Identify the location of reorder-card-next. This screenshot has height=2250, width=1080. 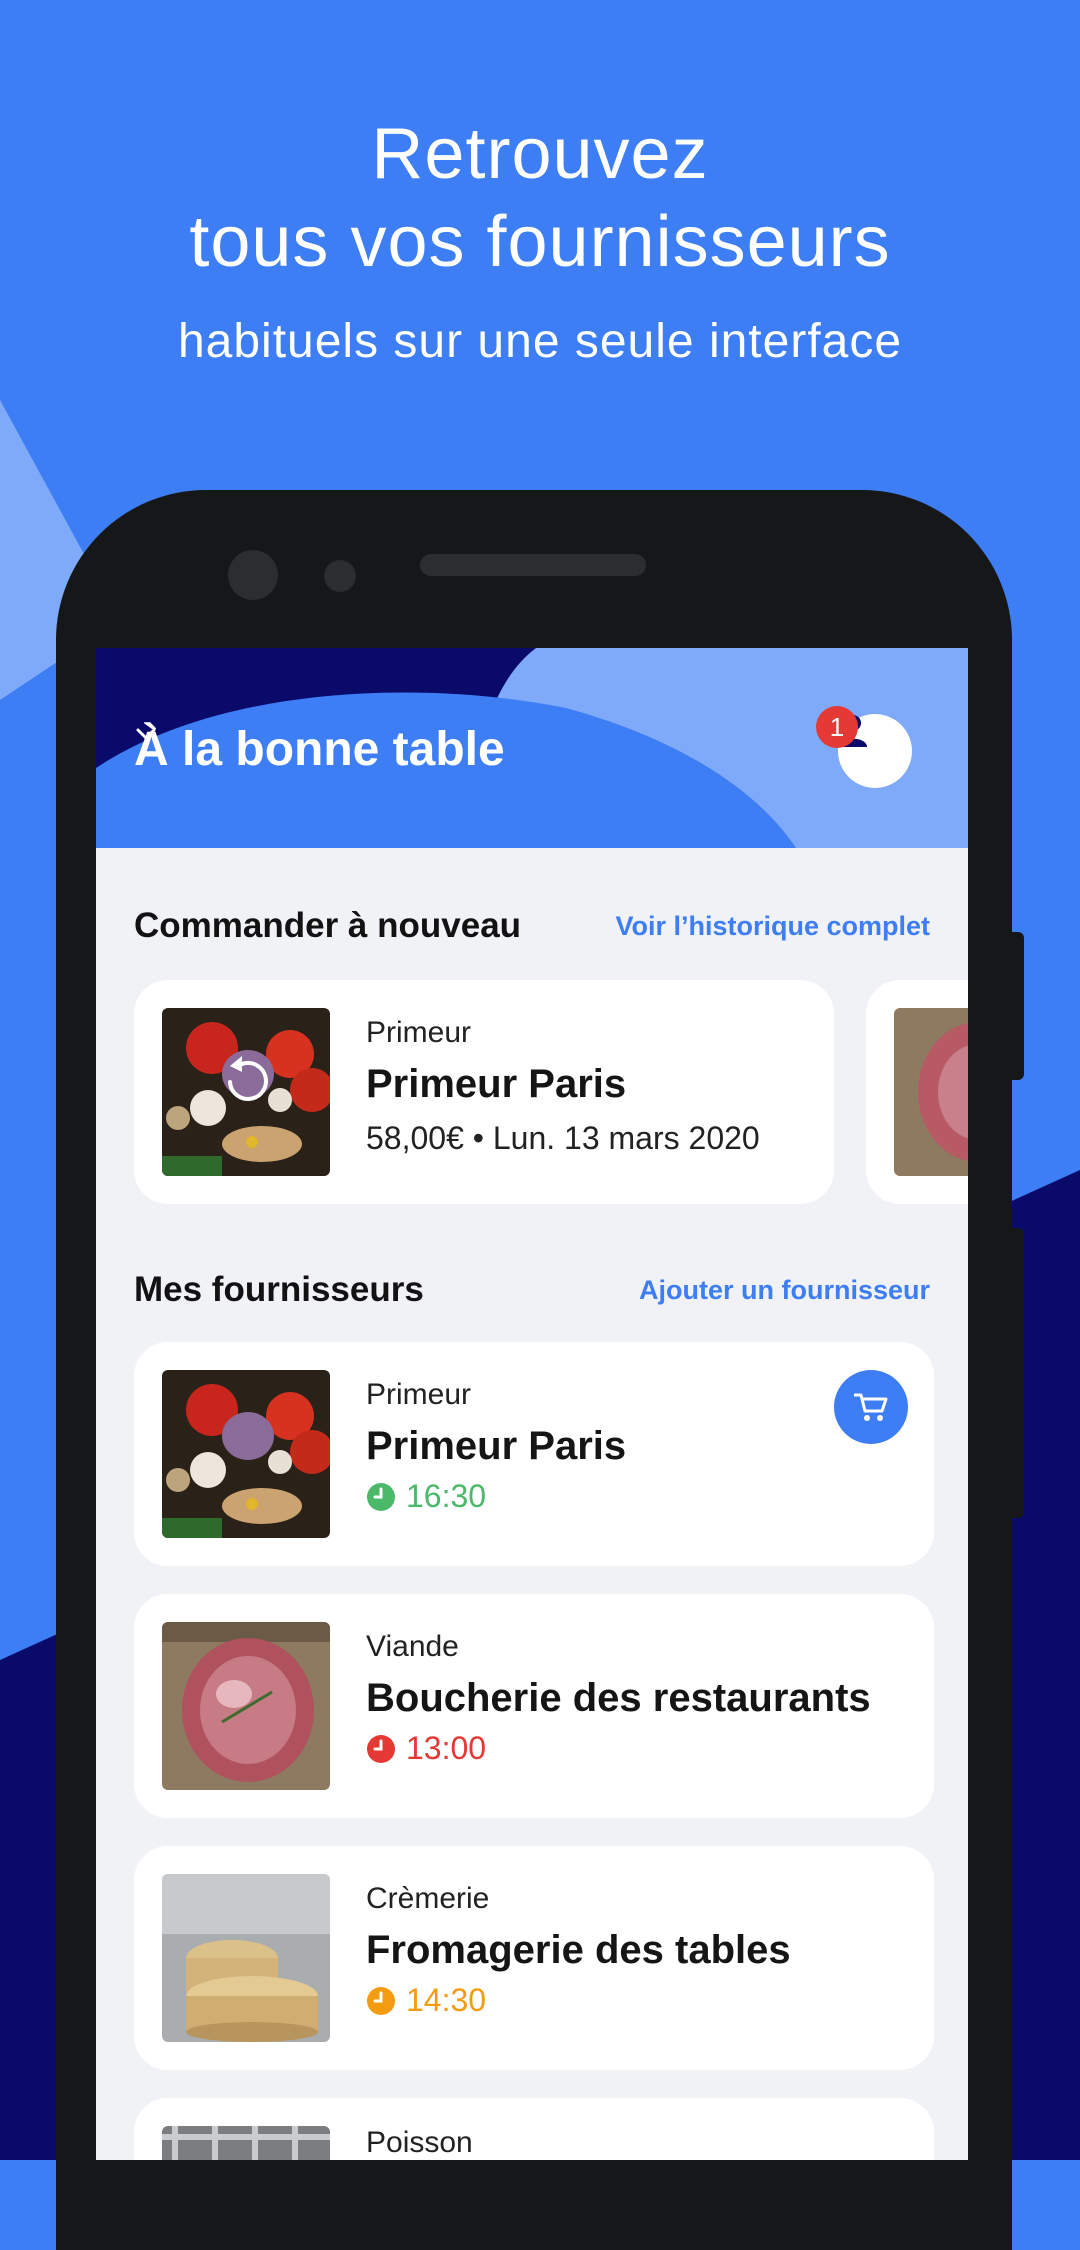
(917, 1092).